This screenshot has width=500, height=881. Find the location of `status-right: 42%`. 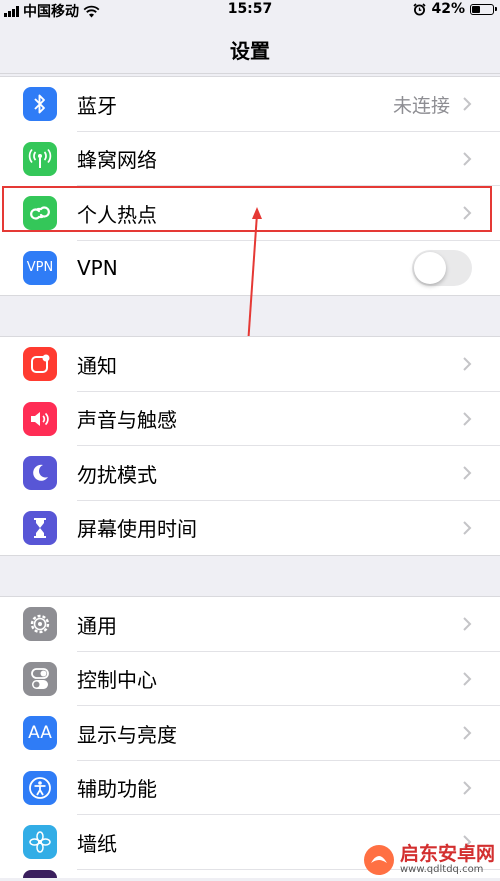

status-right: 42% is located at coordinates (455, 9).